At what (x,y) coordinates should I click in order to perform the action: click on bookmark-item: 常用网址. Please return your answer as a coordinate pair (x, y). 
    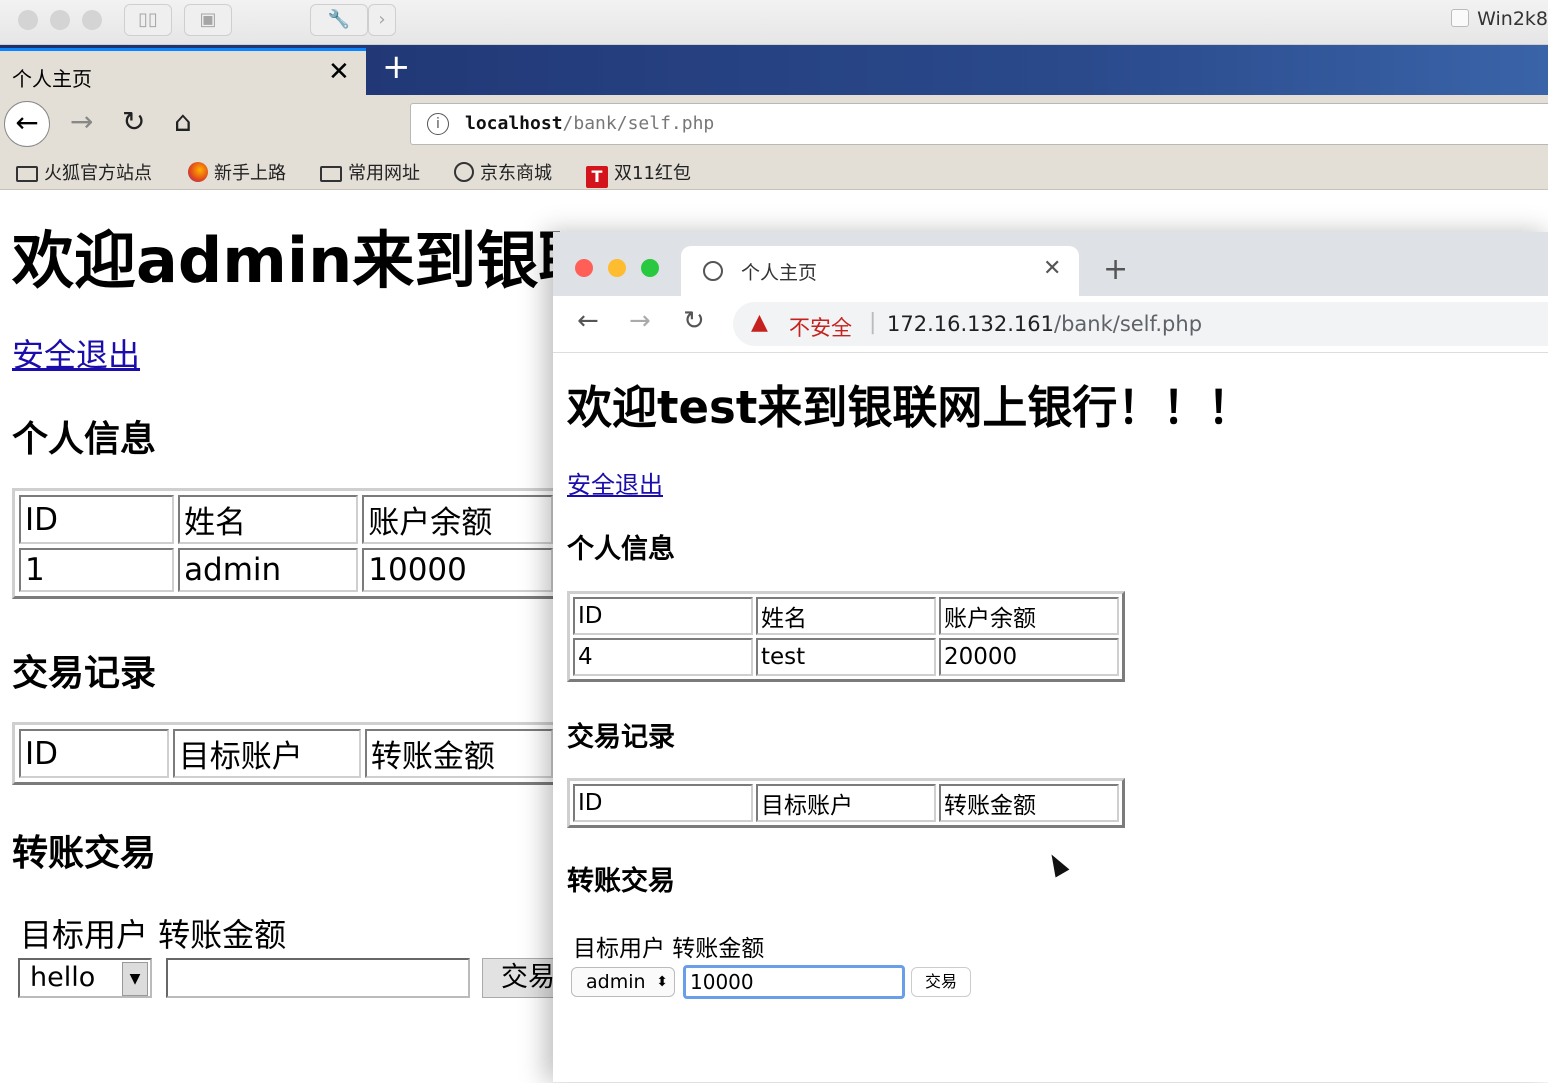
    Looking at the image, I should click on (370, 172).